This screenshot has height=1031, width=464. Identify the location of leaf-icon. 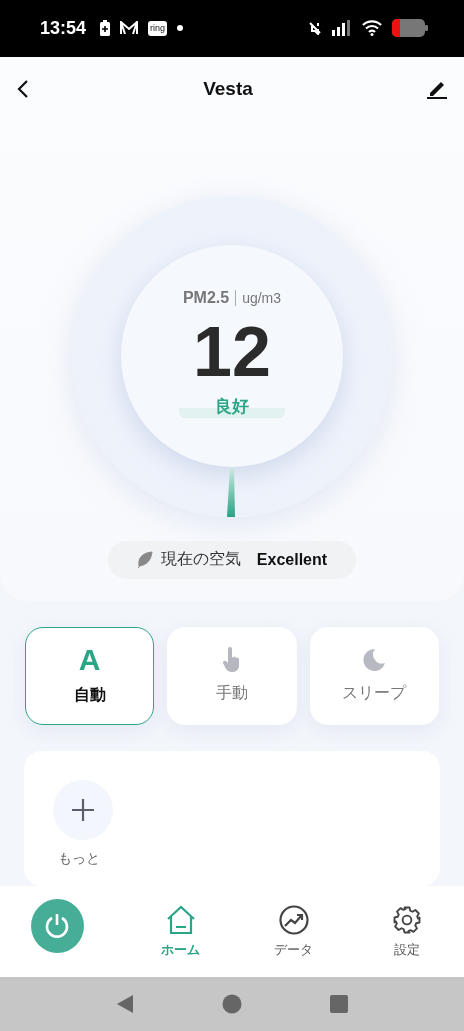
(144, 559).